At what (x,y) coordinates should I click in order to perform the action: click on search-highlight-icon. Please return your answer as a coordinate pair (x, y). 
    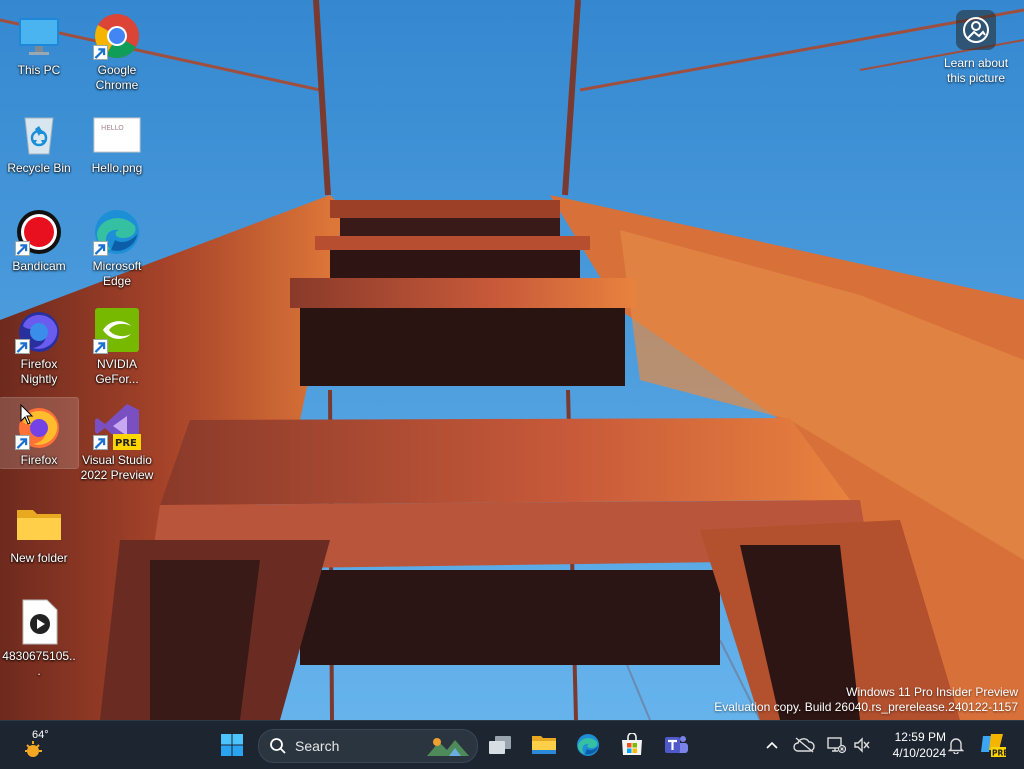
    Looking at the image, I should click on (448, 747).